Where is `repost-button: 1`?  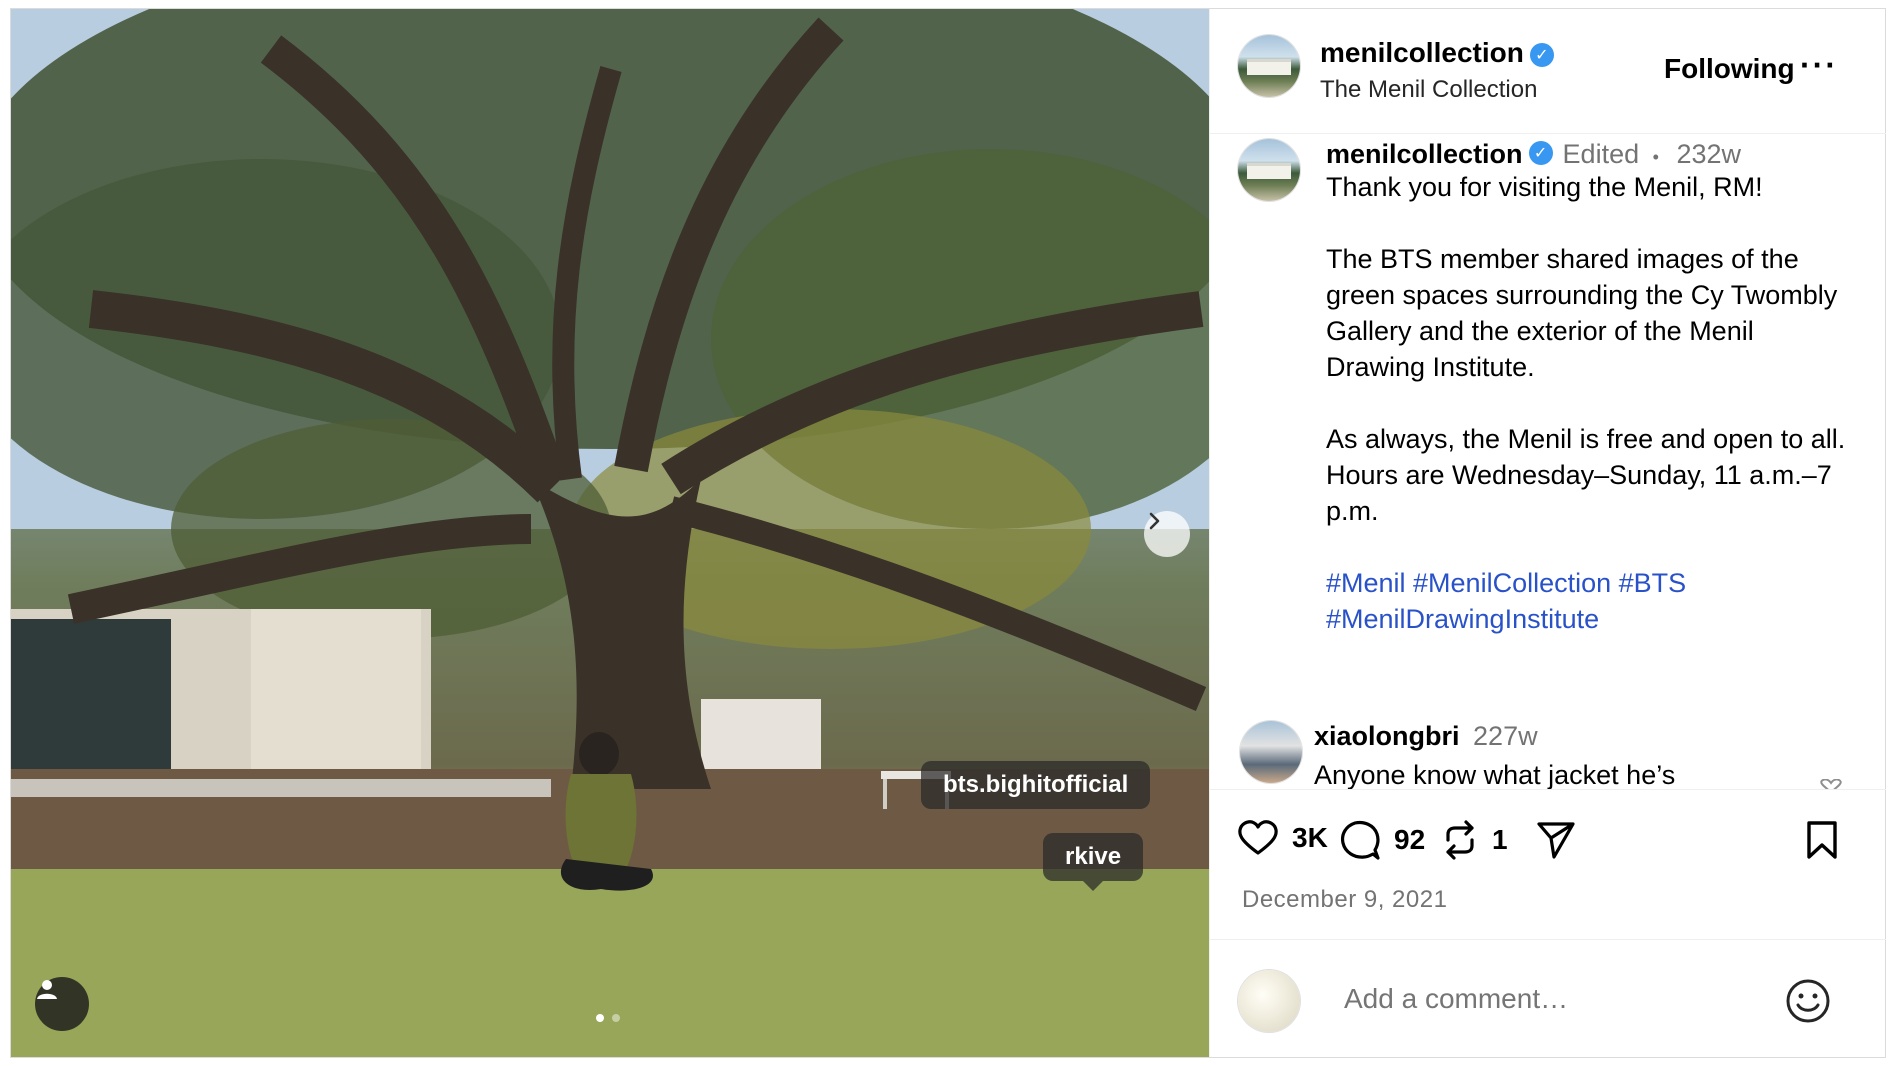 repost-button: 1 is located at coordinates (1475, 840).